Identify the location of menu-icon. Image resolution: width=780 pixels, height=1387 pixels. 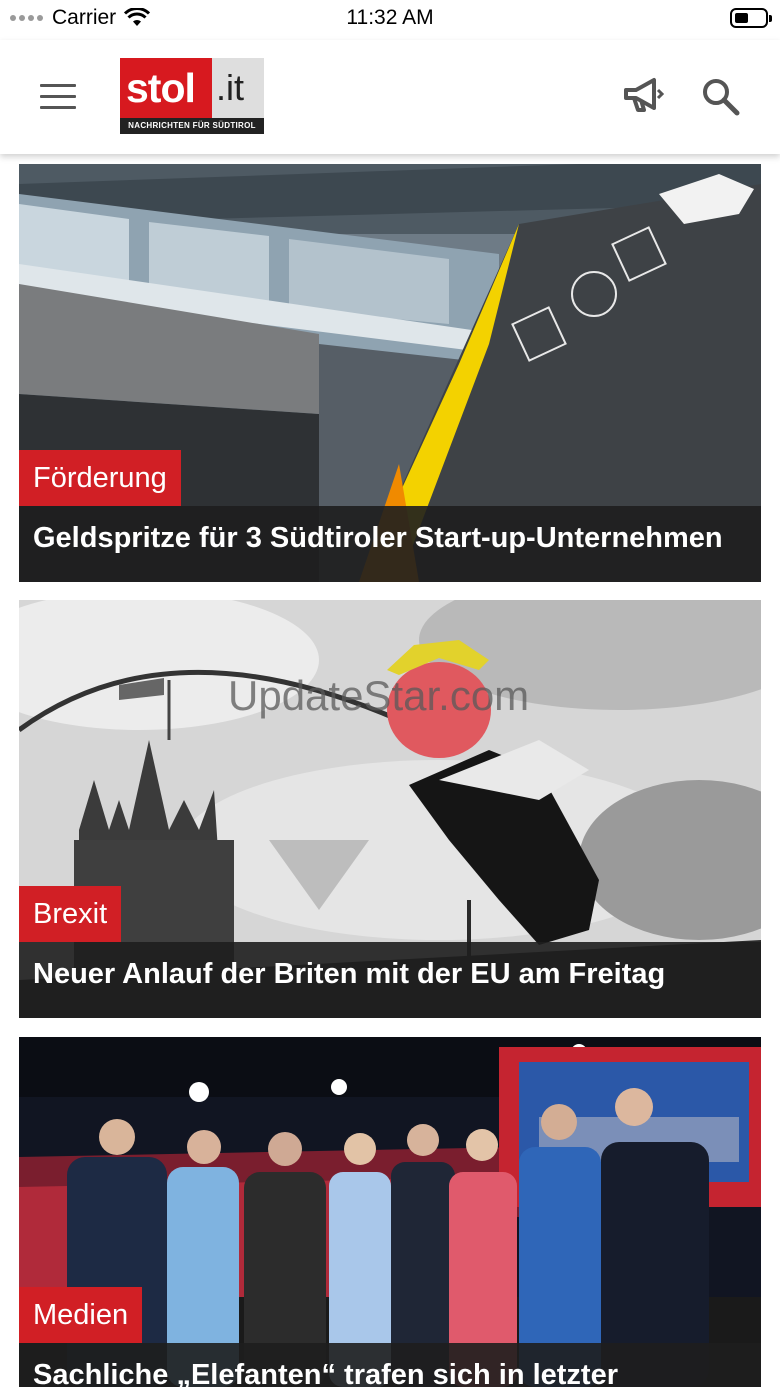
(58, 97).